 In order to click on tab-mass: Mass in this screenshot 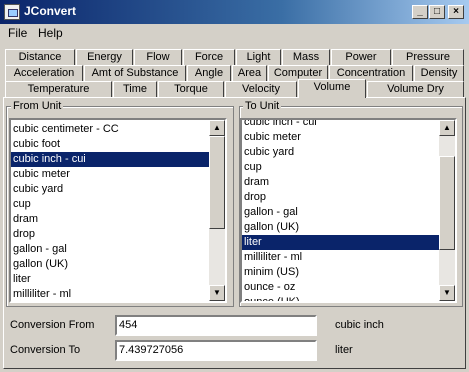, I will do `click(306, 57)`.